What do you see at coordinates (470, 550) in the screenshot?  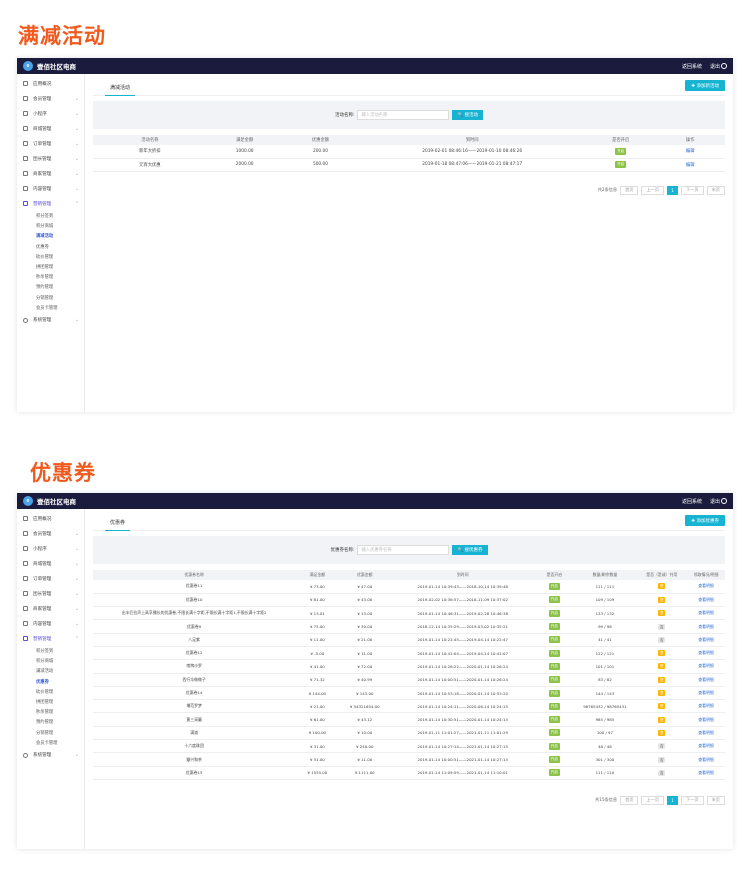 I see `search-button: 🔍 搜优惠券` at bounding box center [470, 550].